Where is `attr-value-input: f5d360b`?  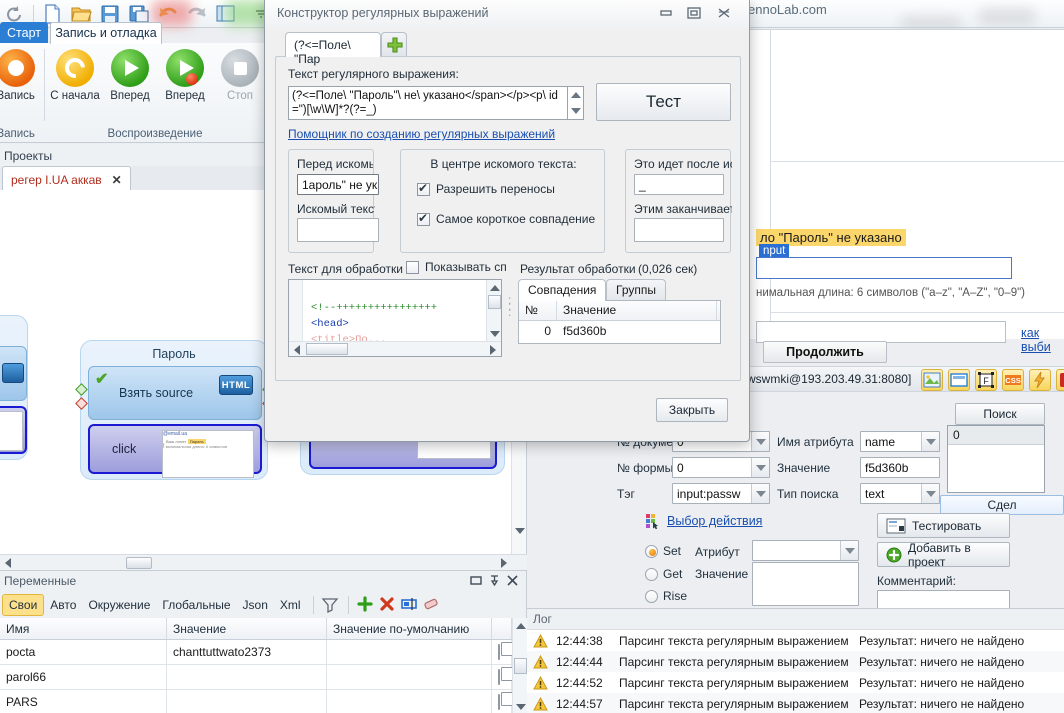 attr-value-input: f5d360b is located at coordinates (900, 467).